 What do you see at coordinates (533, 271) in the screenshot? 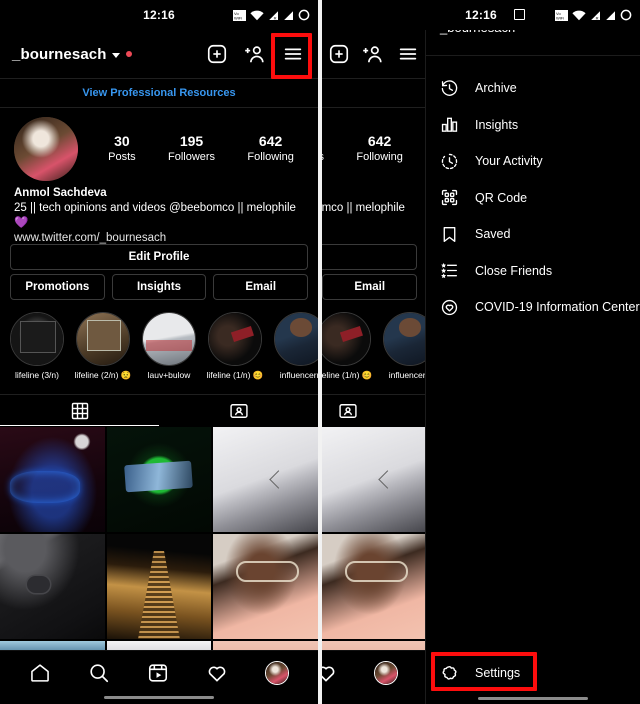
I see `menu-item-close-friends: Close Friends` at bounding box center [533, 271].